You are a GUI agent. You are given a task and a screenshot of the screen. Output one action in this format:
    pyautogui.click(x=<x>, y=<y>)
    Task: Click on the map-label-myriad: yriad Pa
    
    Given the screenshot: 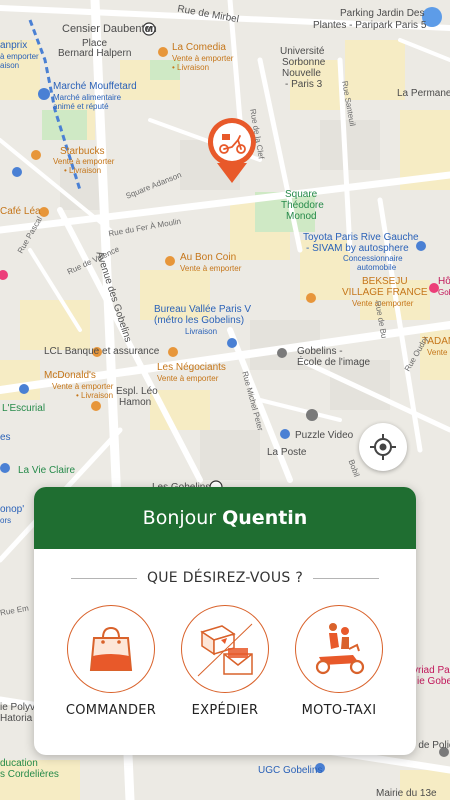 What is the action you would take?
    pyautogui.click(x=431, y=670)
    